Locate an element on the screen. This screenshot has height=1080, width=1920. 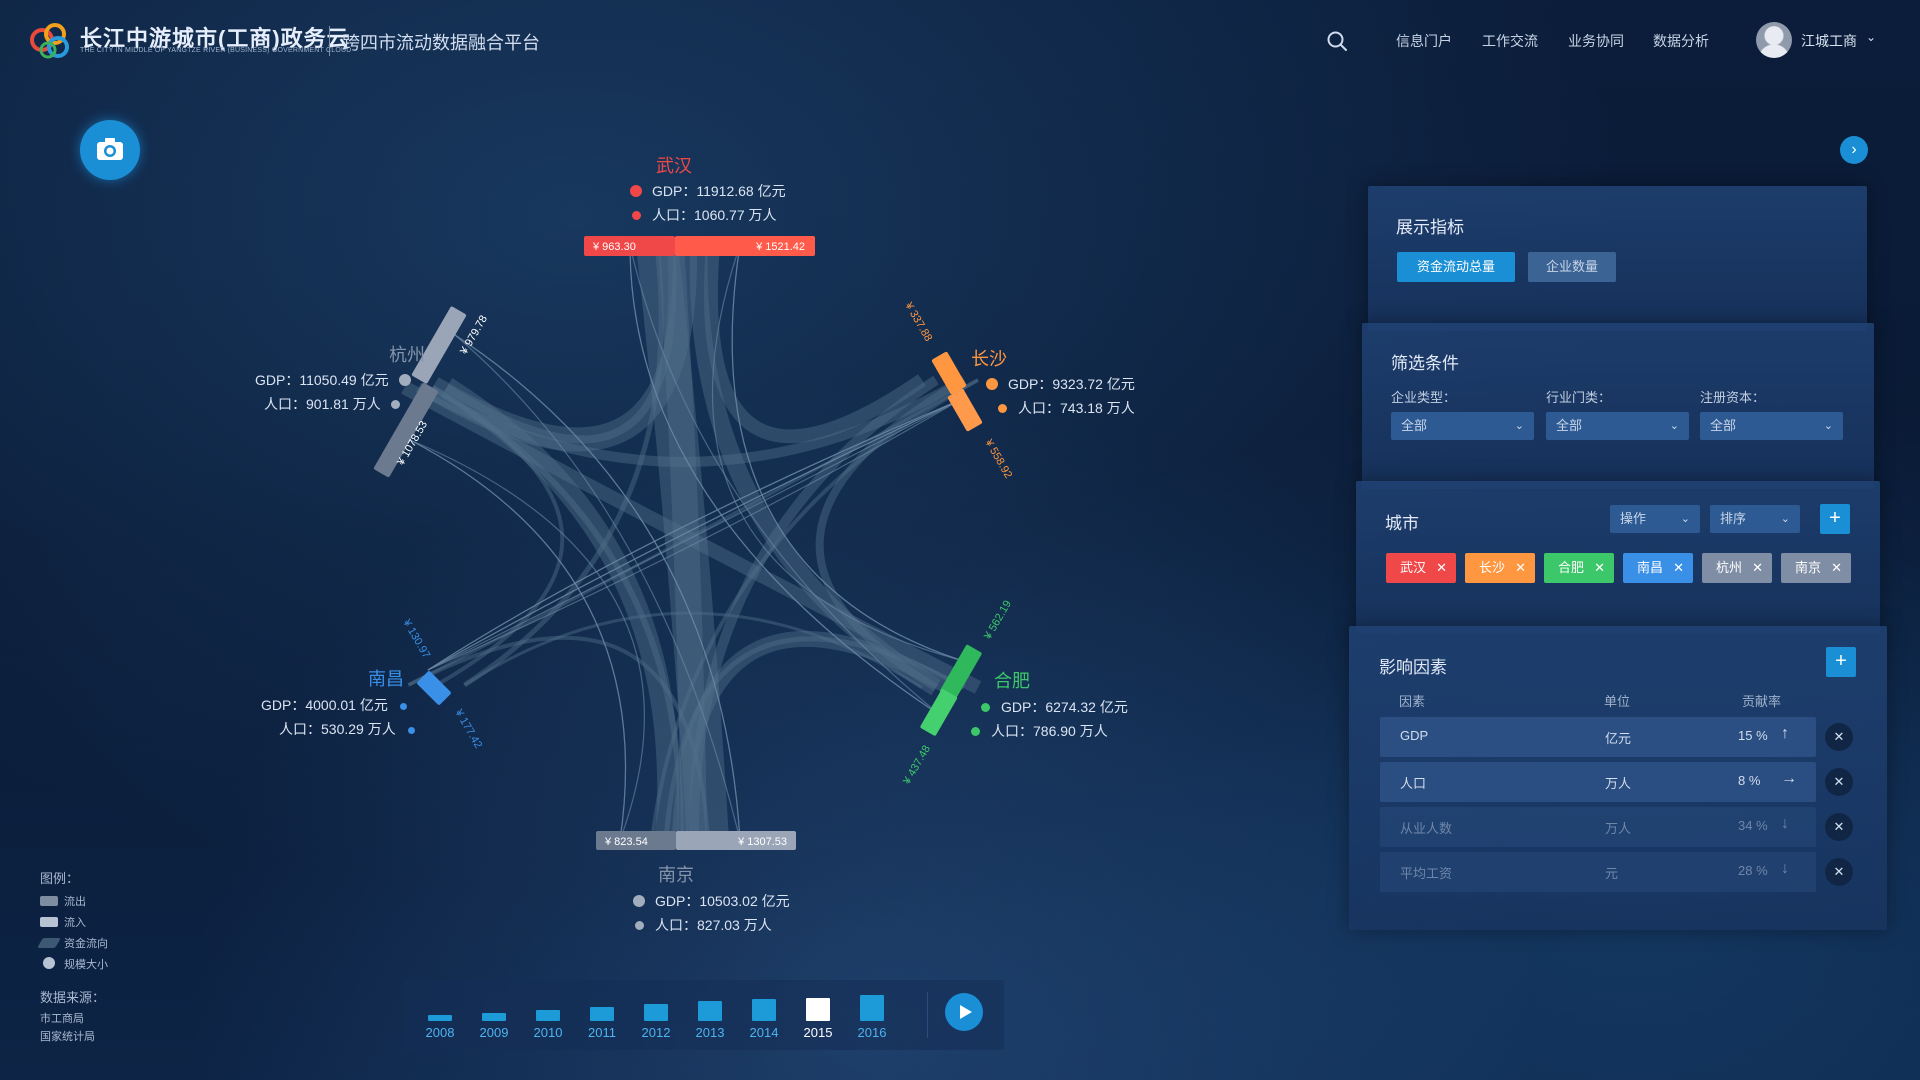
table-row: 平均工资 元 28 % ↓ is located at coordinates (1598, 872).